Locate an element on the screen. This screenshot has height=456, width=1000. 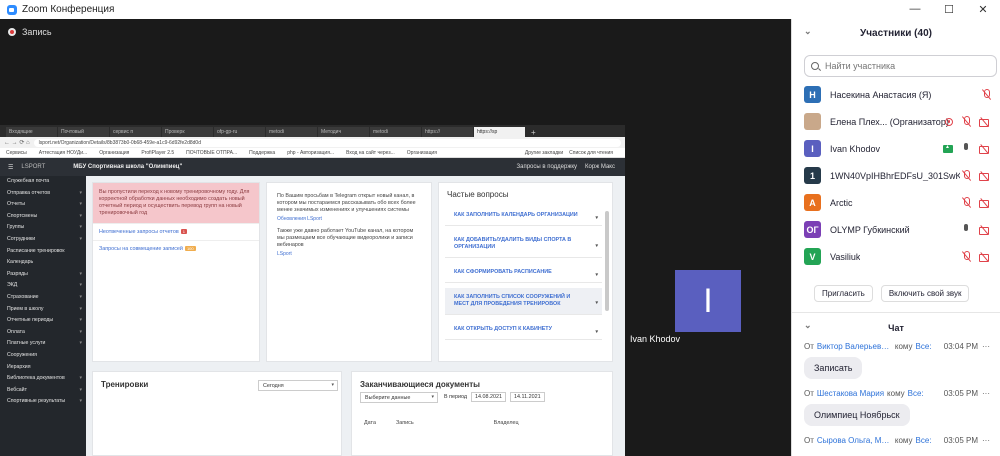
documents-period: В период 14.08.2021 14.11.2021 is located at coordinates (496, 397).